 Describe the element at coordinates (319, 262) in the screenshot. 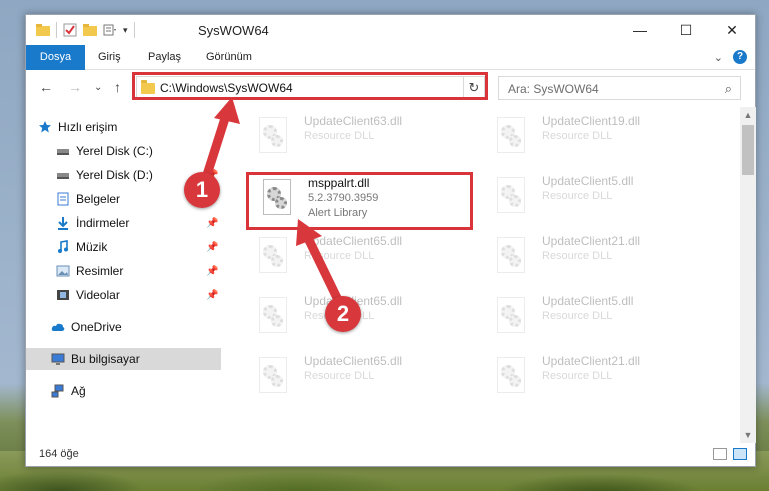

I see `arrow-to-file` at that location.